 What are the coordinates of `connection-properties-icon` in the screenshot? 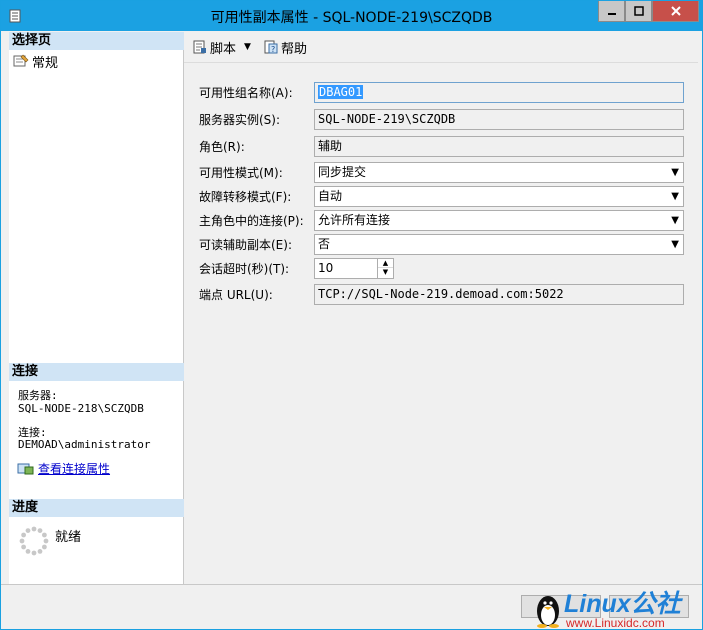 It's located at (25, 468).